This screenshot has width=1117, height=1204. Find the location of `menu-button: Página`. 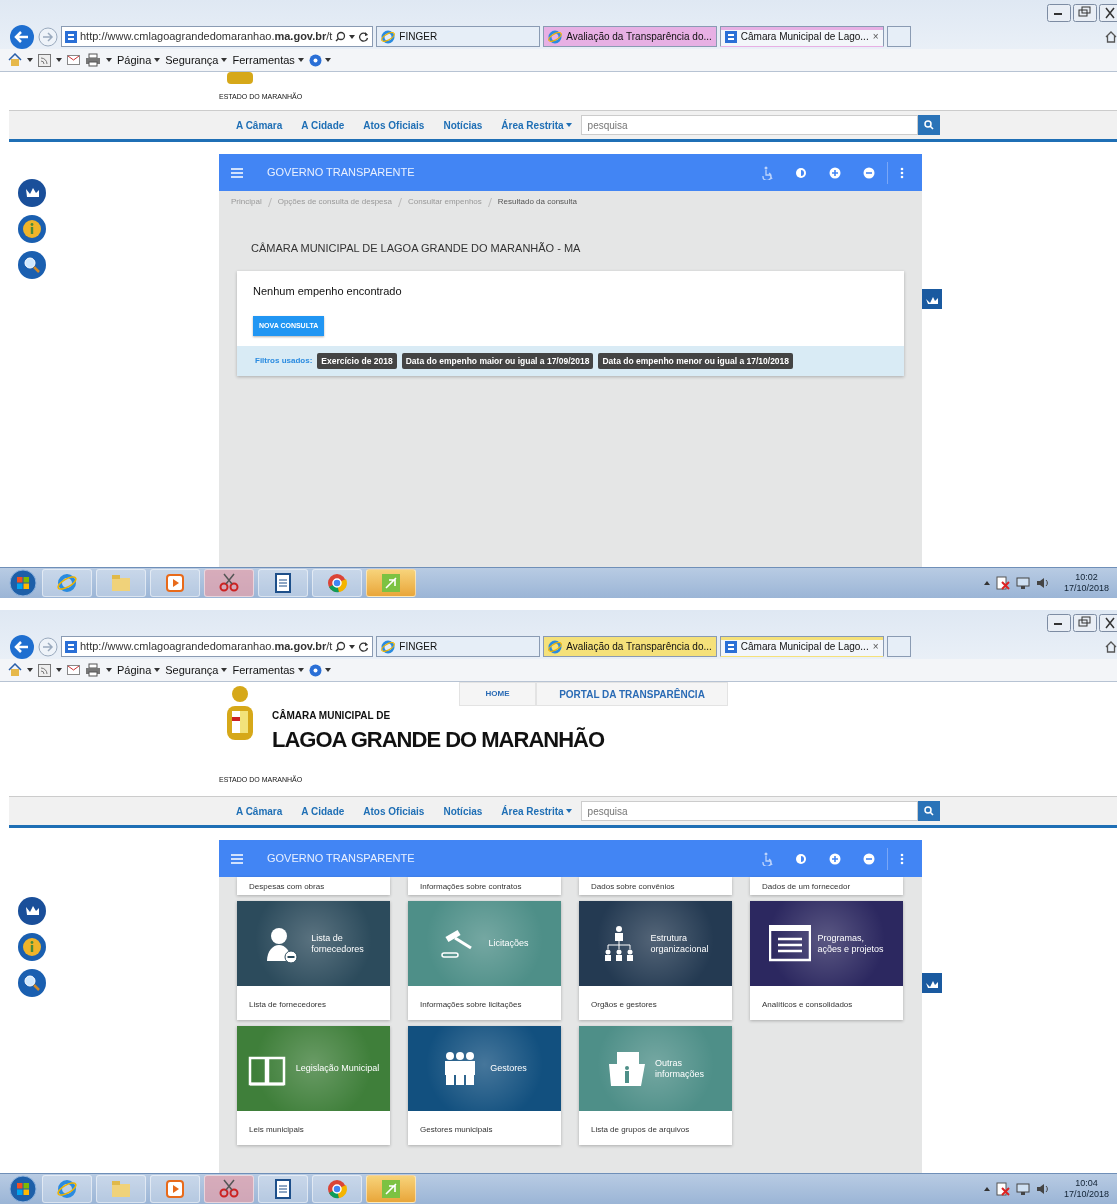

menu-button: Página is located at coordinates (139, 670).